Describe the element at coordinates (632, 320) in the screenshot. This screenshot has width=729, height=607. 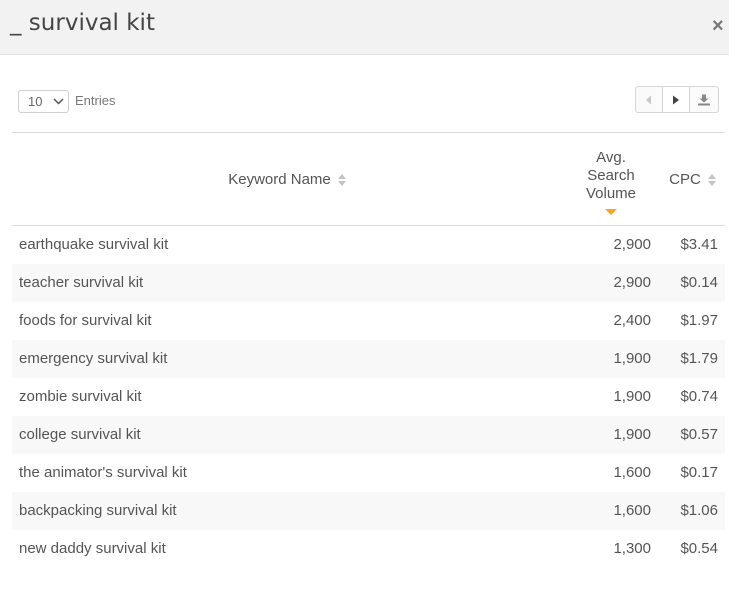
I see `volume-cell: 2,400` at that location.